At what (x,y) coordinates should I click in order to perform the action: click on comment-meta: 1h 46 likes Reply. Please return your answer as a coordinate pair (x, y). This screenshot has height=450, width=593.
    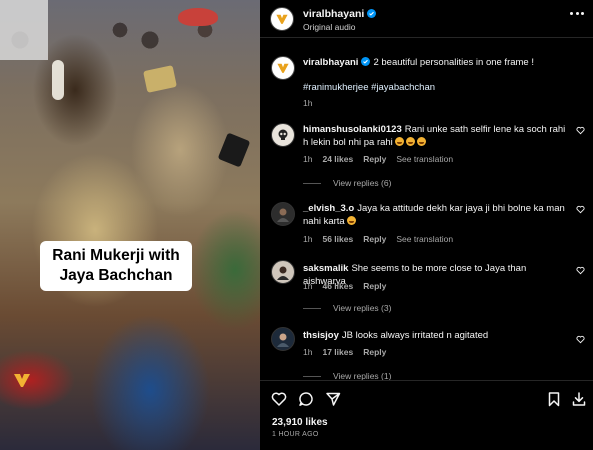
    Looking at the image, I should click on (344, 286).